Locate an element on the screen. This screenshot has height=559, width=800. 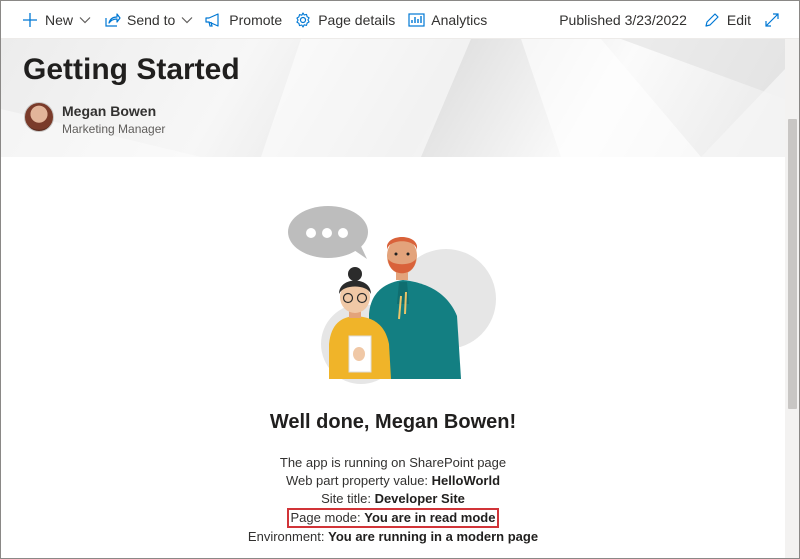
page-details-button: Page details is located at coordinates (344, 20).